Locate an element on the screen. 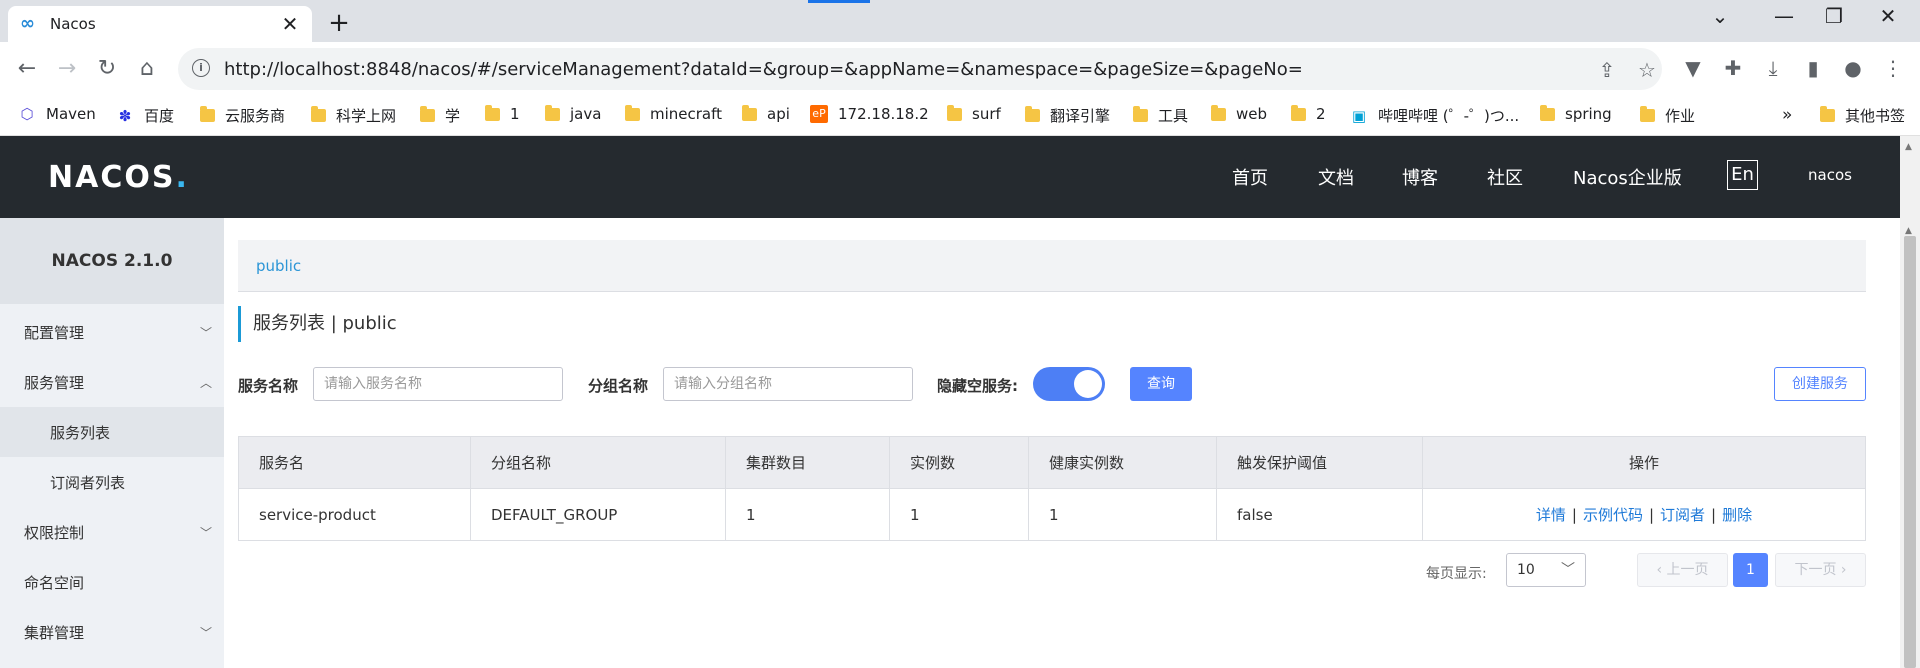  tab-search-icon: ⌄ is located at coordinates (1720, 16).